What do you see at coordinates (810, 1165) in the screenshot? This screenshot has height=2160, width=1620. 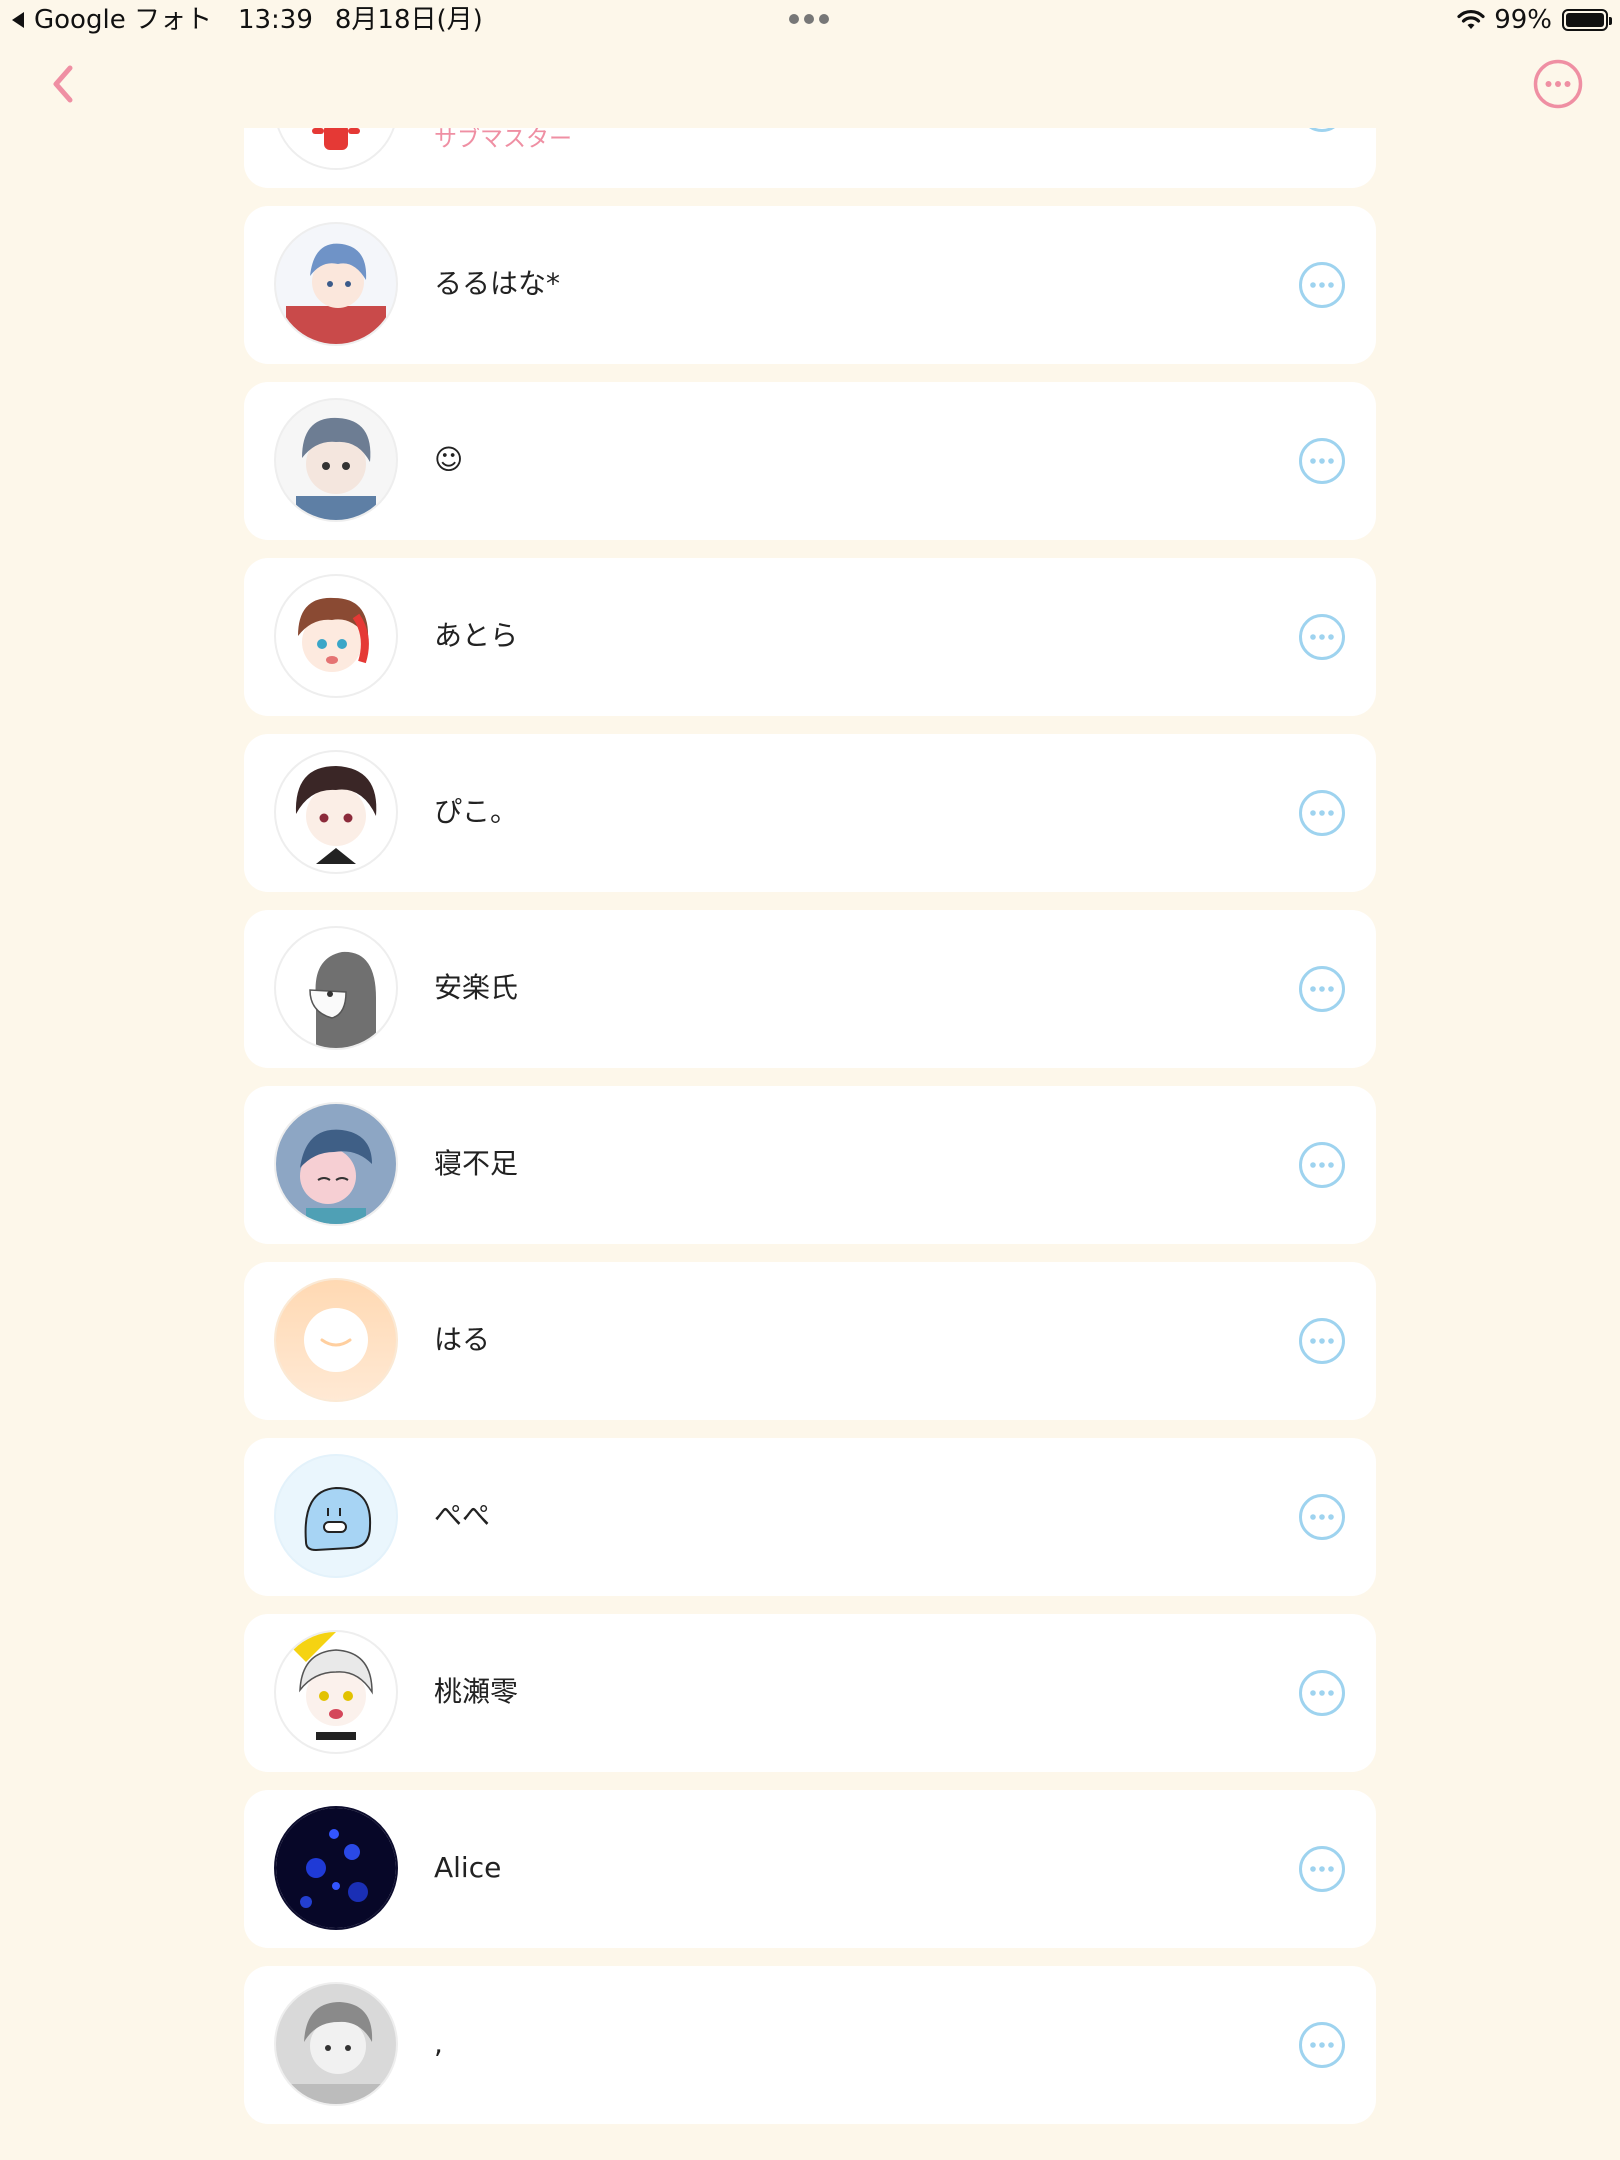 I see `member-row: 寝不足` at bounding box center [810, 1165].